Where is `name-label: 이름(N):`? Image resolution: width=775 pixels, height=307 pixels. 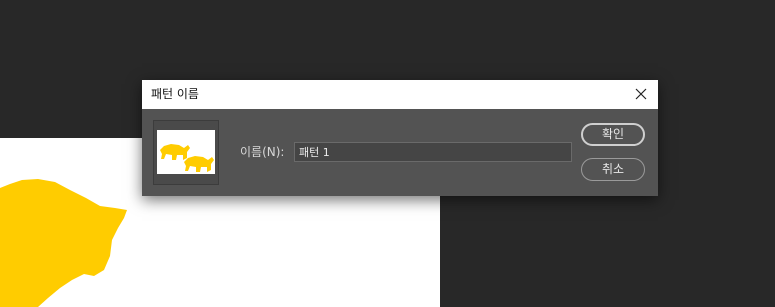 name-label: 이름(N): is located at coordinates (262, 152).